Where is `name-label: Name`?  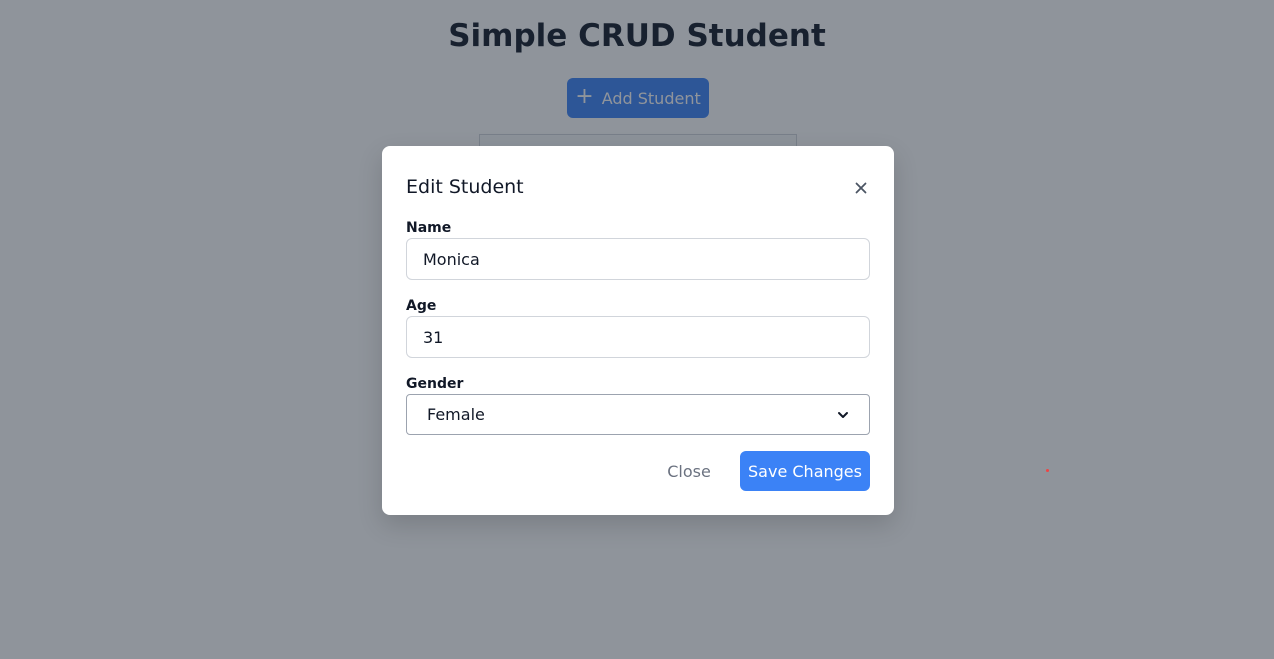 name-label: Name is located at coordinates (429, 228).